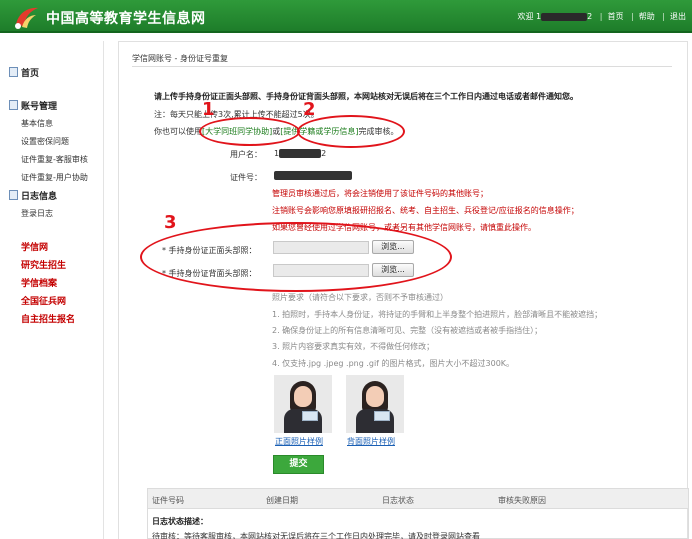 This screenshot has width=692, height=539. What do you see at coordinates (371, 441) in the screenshot?
I see `back-sample-link: 背面照片样例` at bounding box center [371, 441].